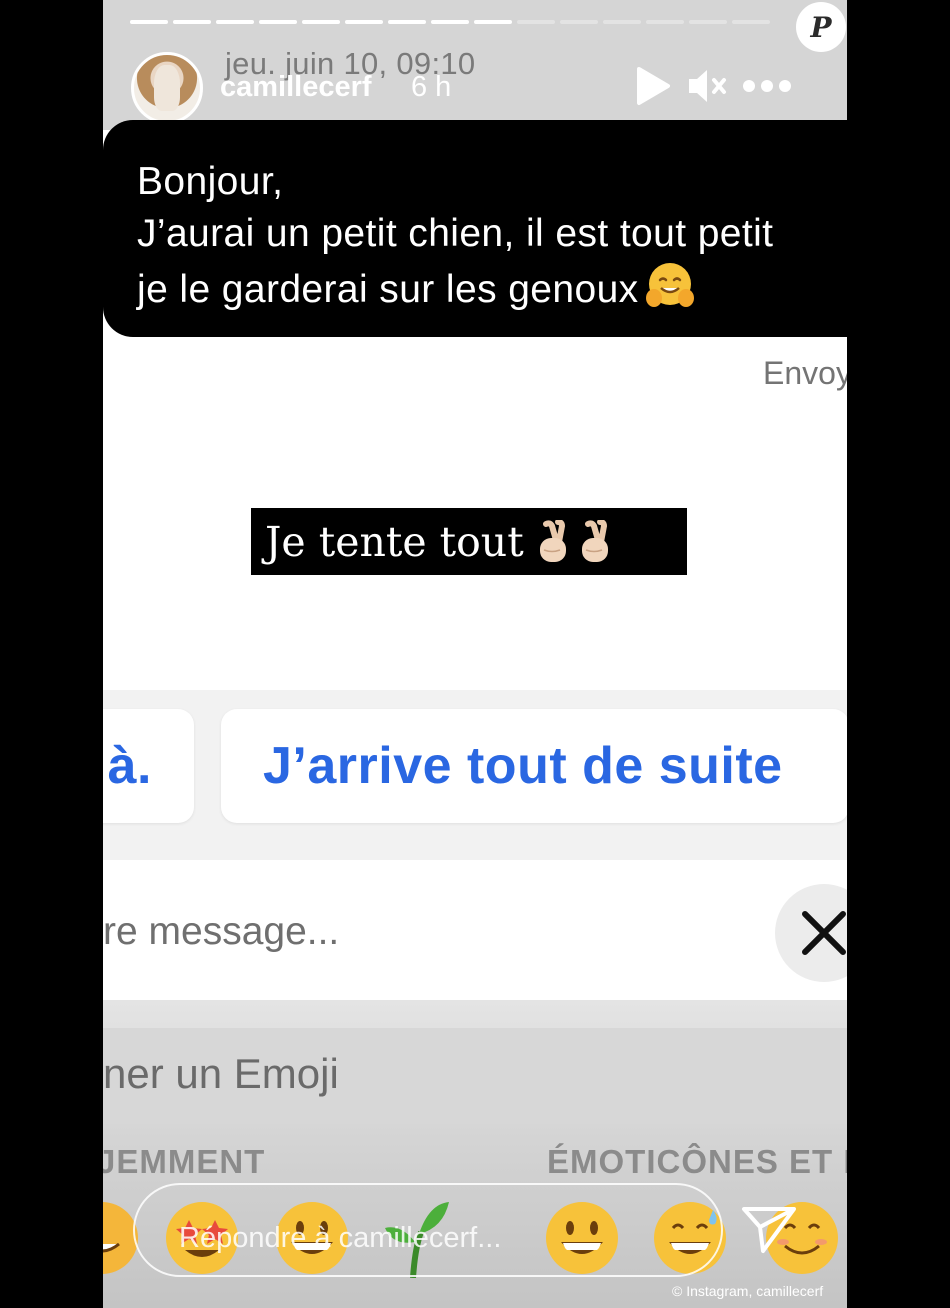 Image resolution: width=950 pixels, height=1308 pixels. Describe the element at coordinates (767, 86) in the screenshot. I see `more-options-icon` at that location.